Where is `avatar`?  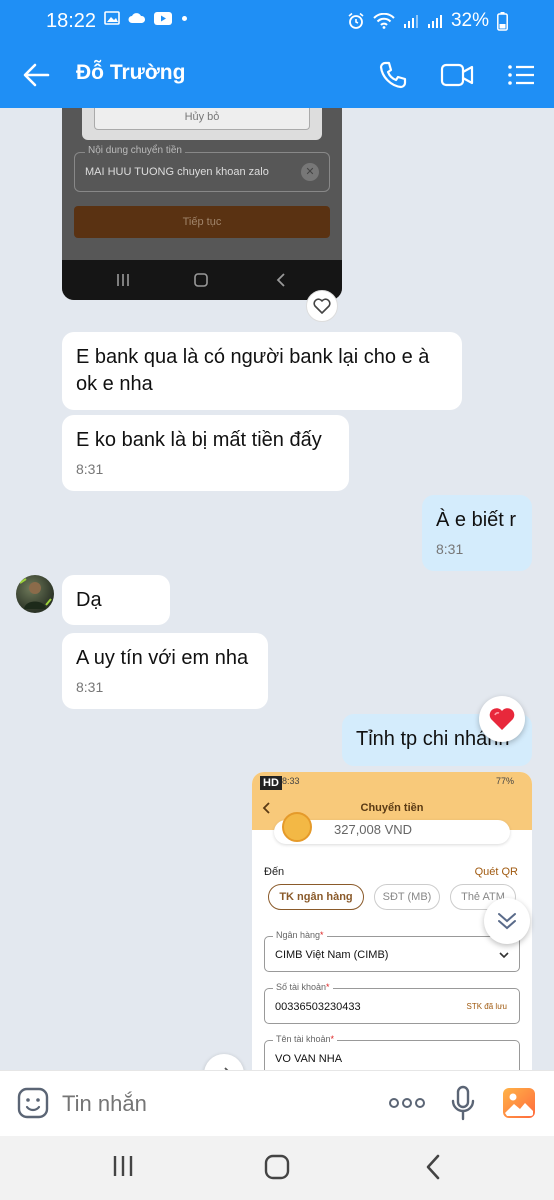 avatar is located at coordinates (35, 594).